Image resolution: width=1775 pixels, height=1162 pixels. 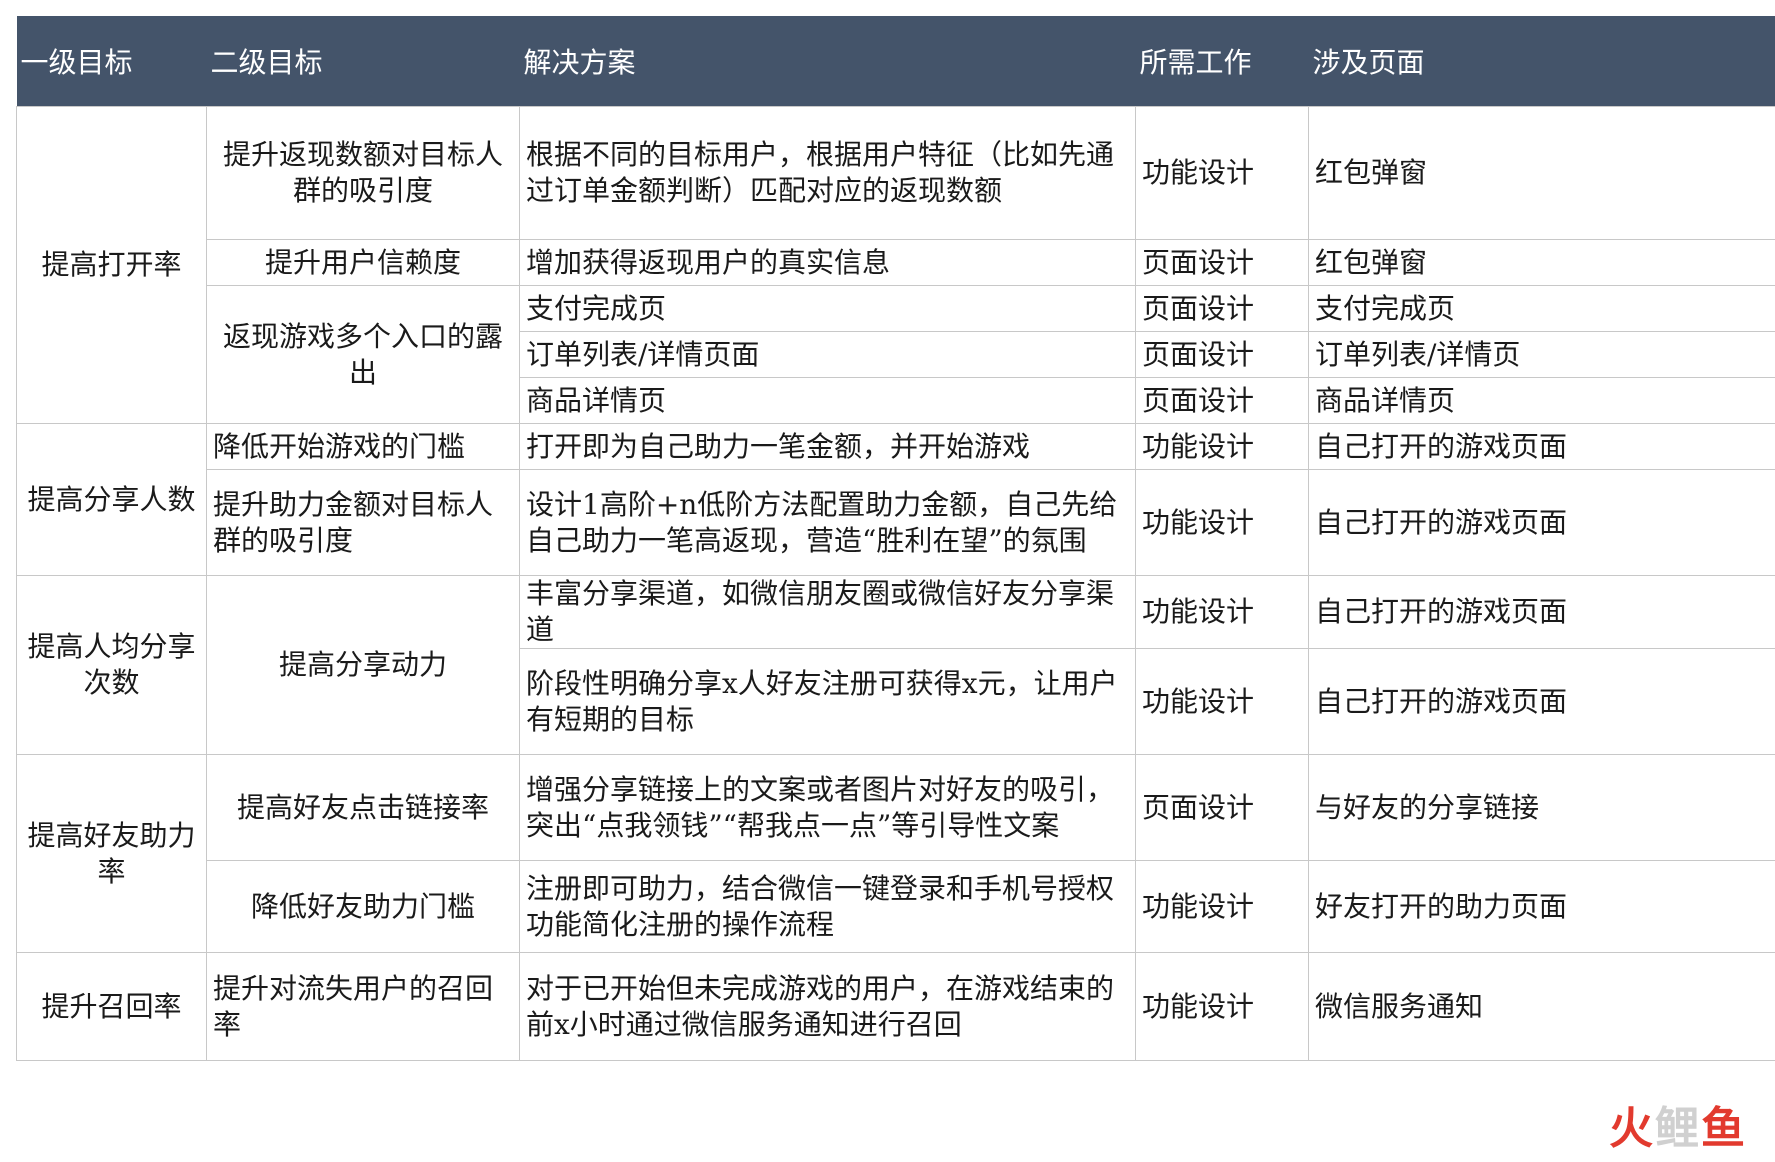 What do you see at coordinates (1541, 354) in the screenshot?
I see `page-cell: 订单列表/详情页` at bounding box center [1541, 354].